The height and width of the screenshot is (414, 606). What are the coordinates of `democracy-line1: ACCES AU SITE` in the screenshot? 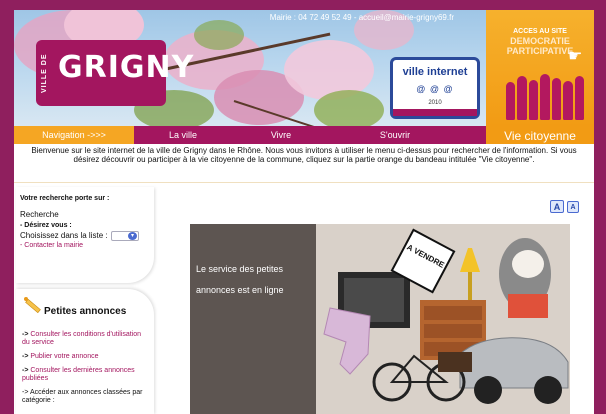 It's located at (540, 31).